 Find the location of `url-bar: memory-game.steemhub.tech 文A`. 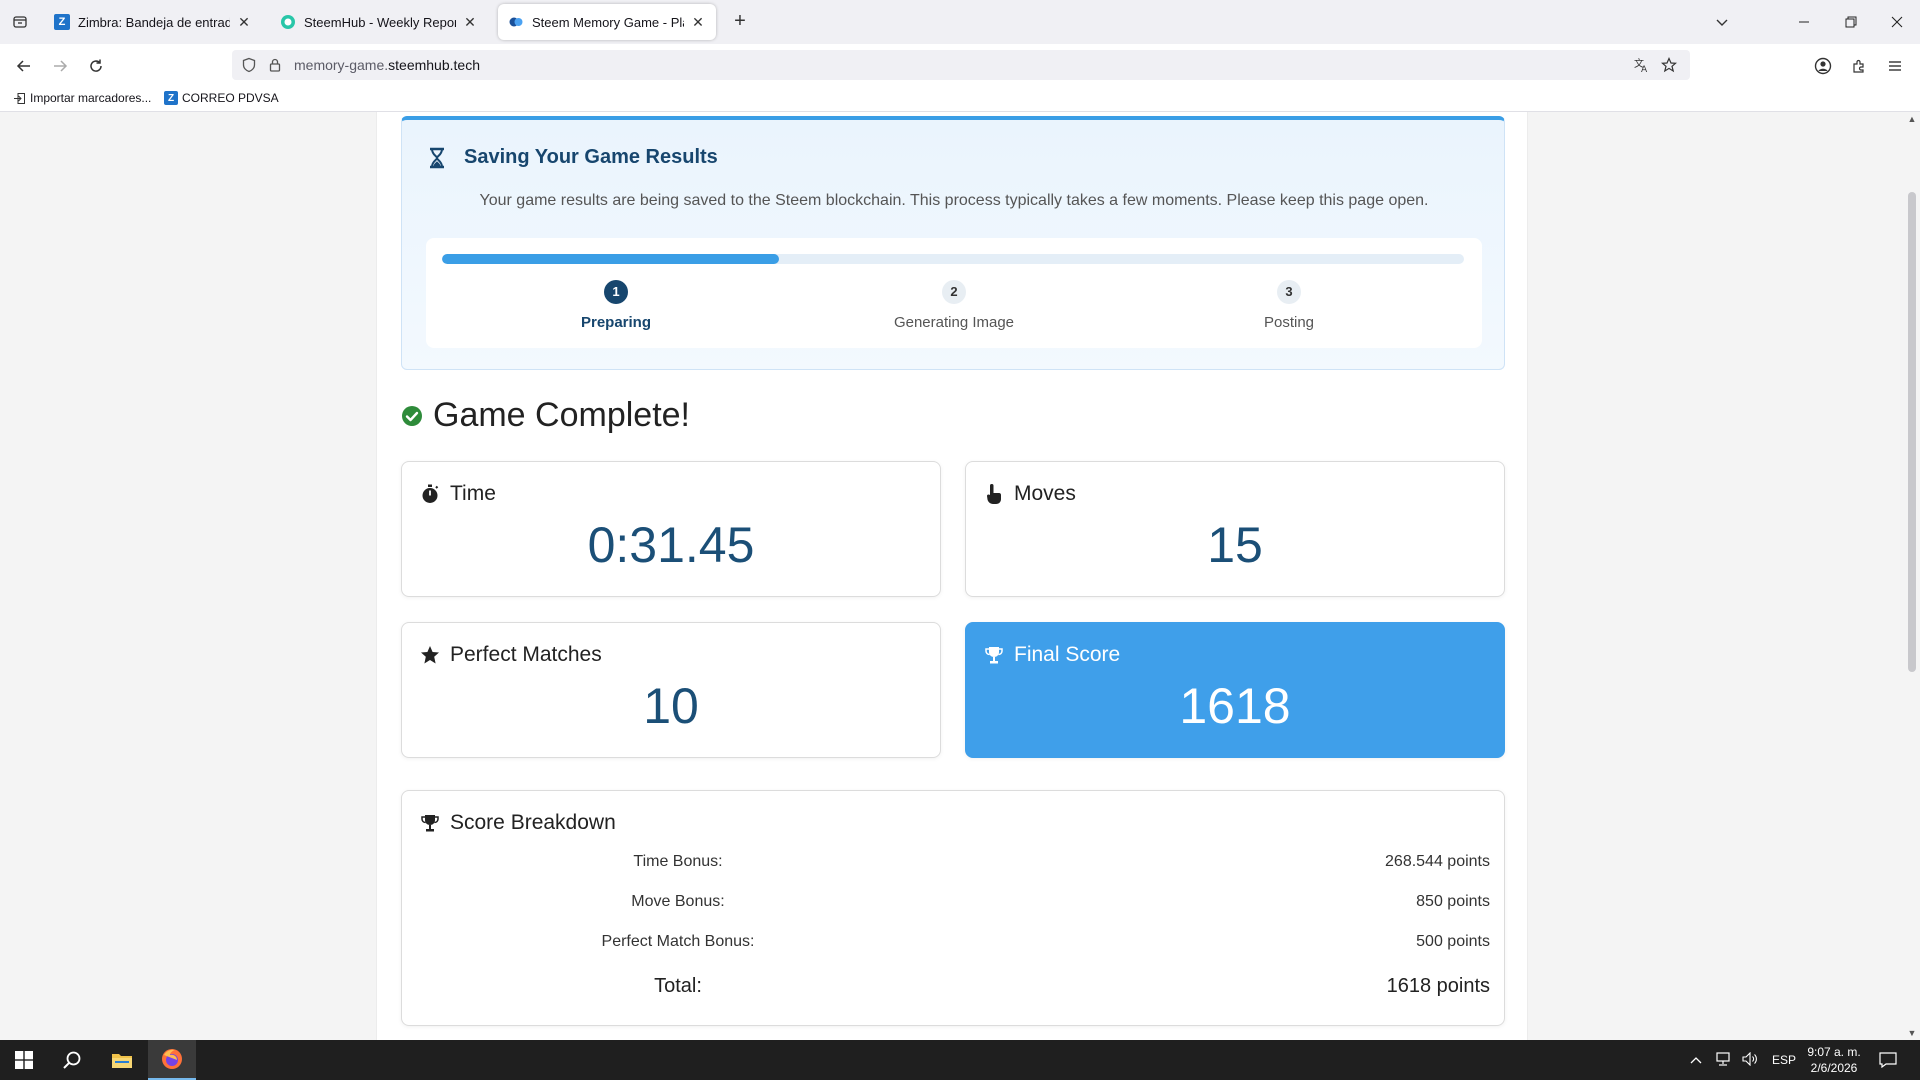

url-bar: memory-game.steemhub.tech 文A is located at coordinates (961, 65).